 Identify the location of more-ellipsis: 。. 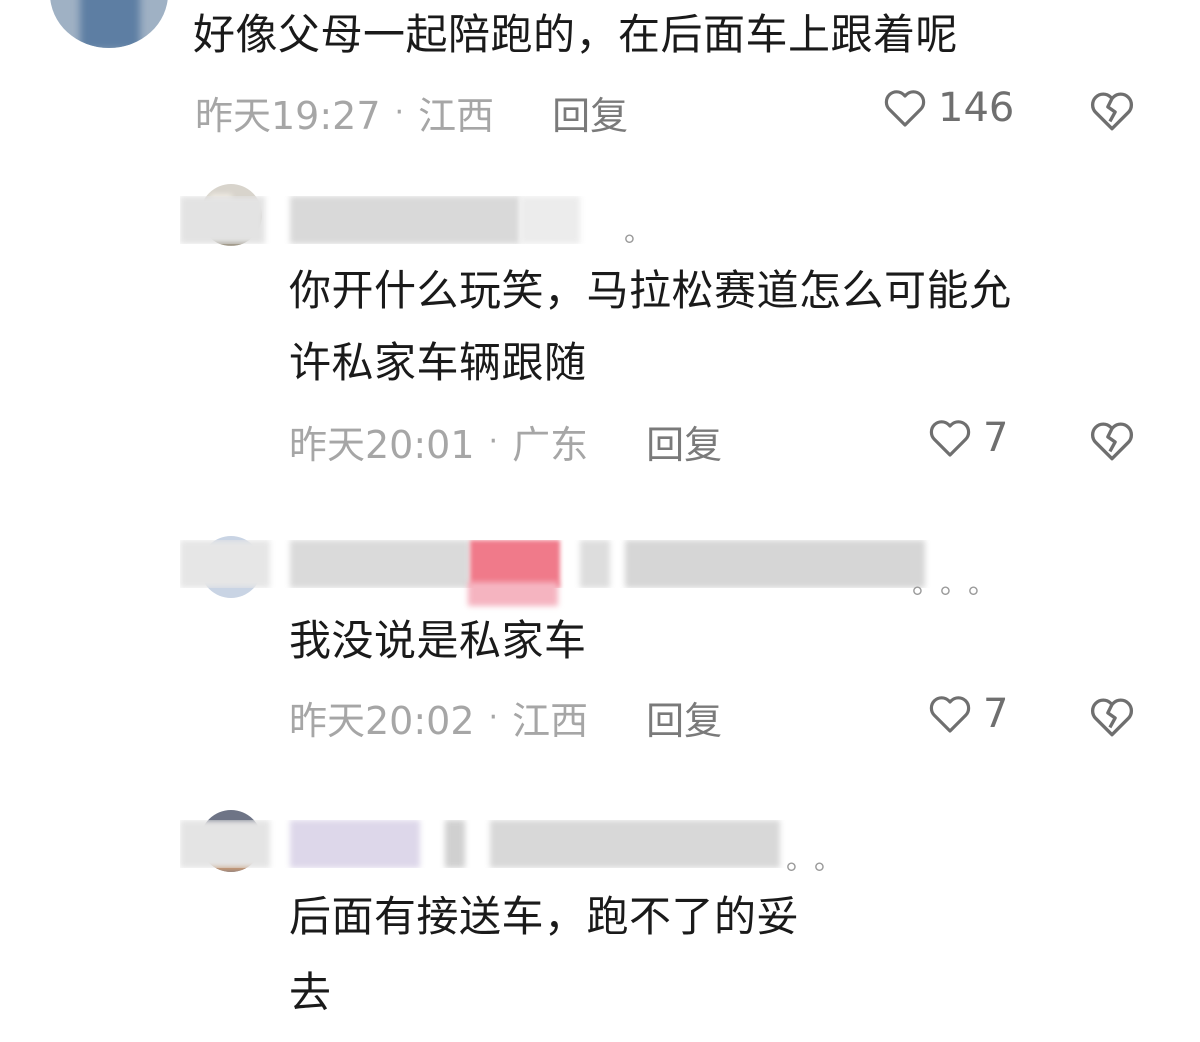
(645, 231).